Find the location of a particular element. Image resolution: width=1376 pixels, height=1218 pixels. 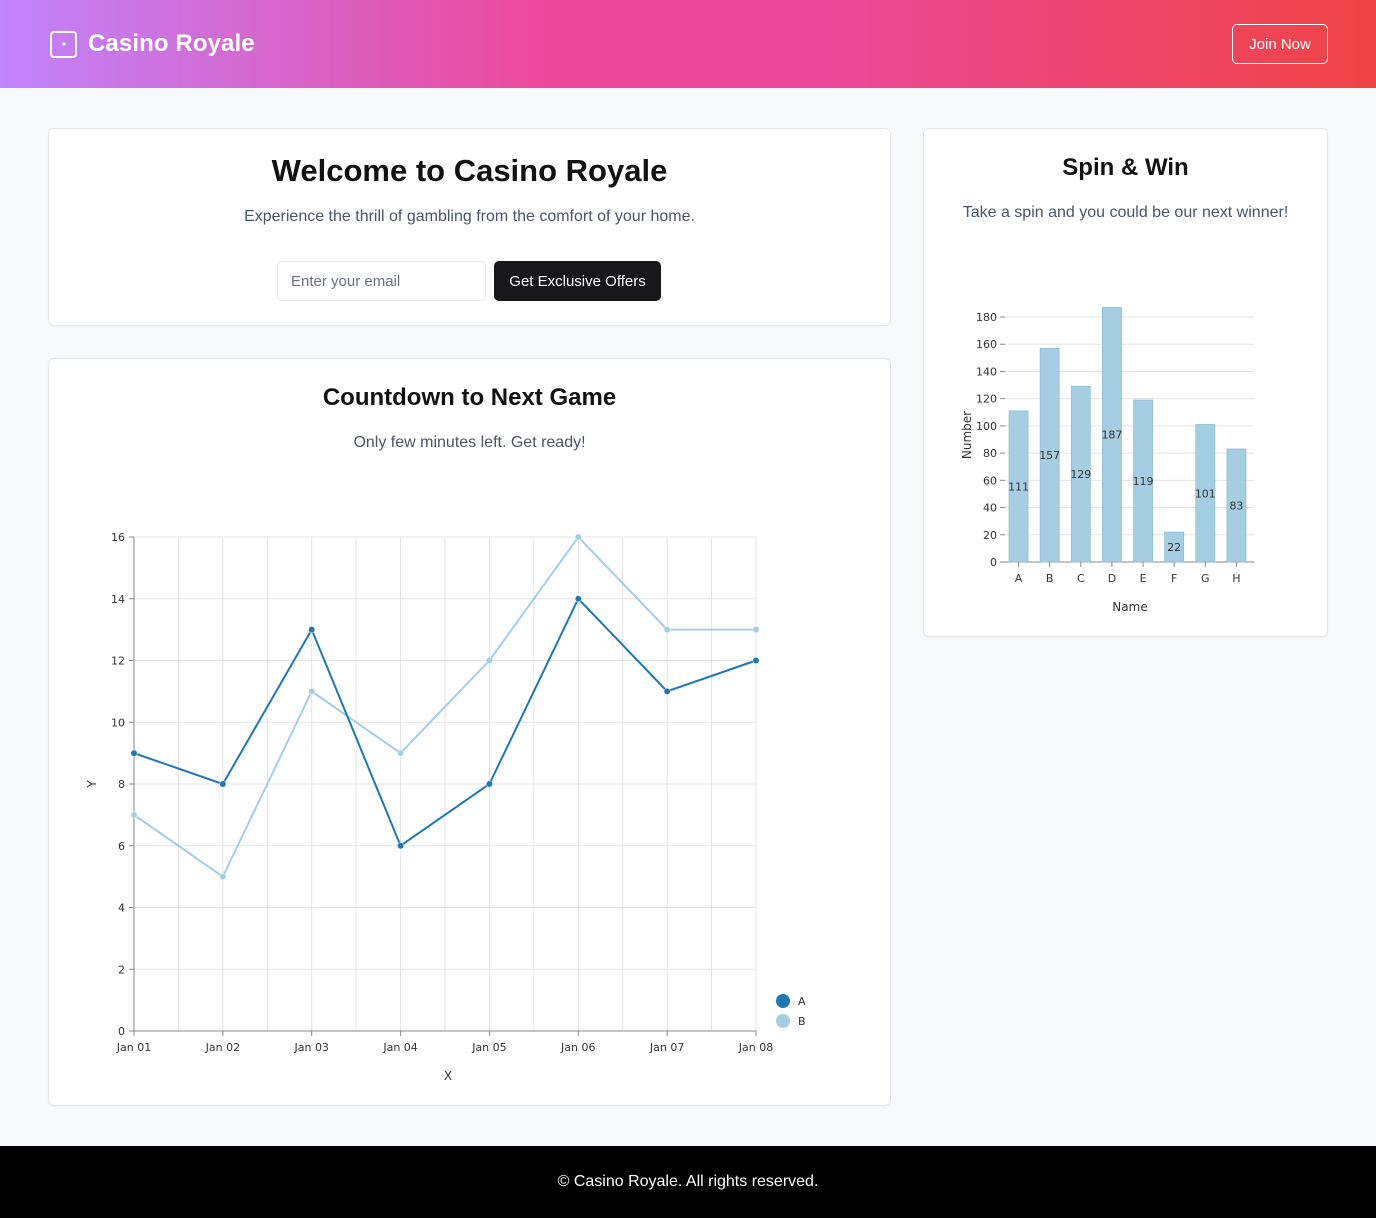

legend-a-label: A is located at coordinates (802, 1001).